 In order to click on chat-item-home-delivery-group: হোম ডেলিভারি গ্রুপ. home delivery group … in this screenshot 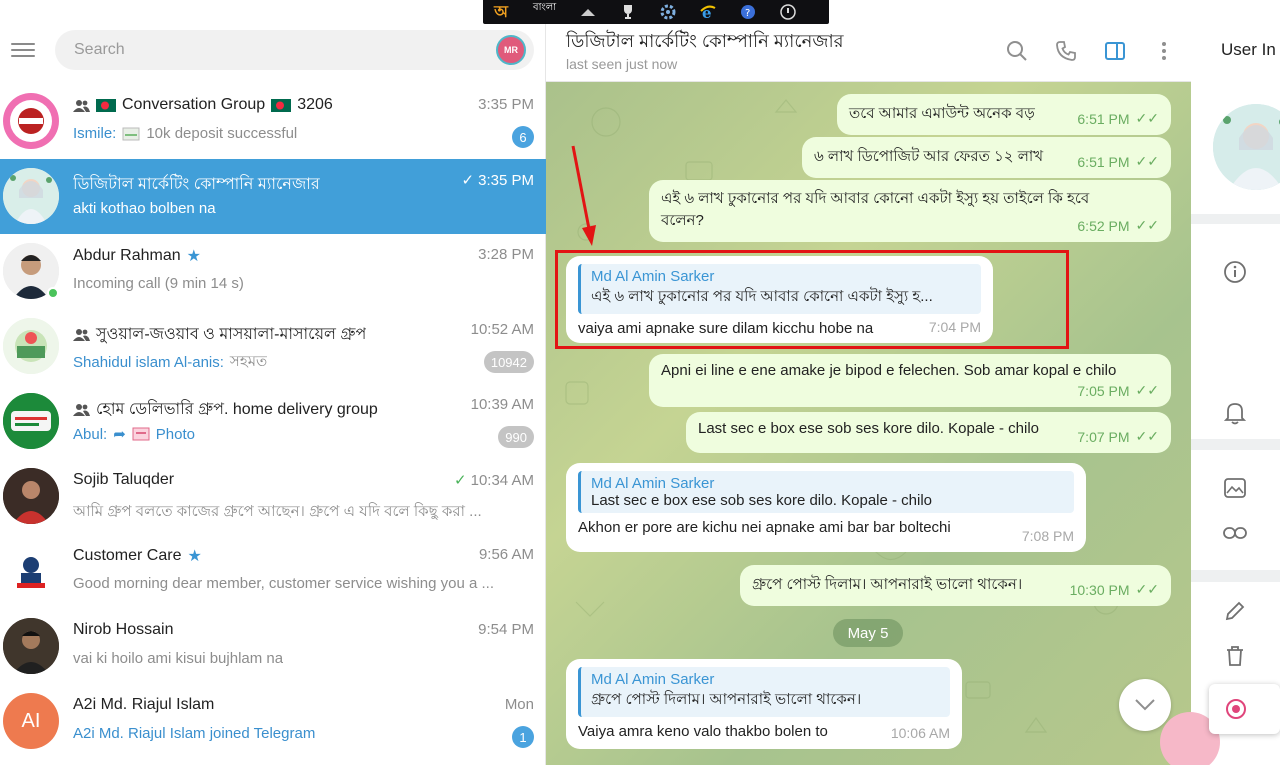, I will do `click(273, 421)`.